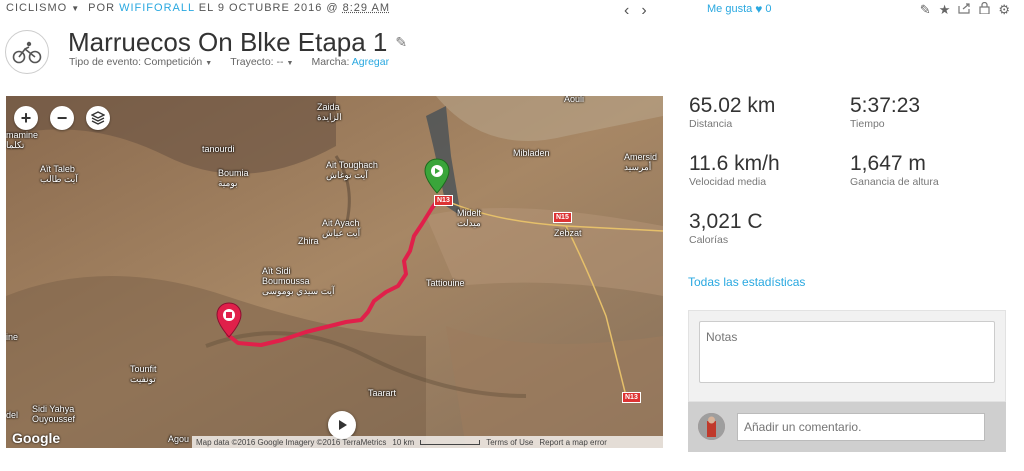 This screenshot has width=1024, height=471. Describe the element at coordinates (888, 163) in the screenshot. I see `elevation-value: 1,647 m` at that location.